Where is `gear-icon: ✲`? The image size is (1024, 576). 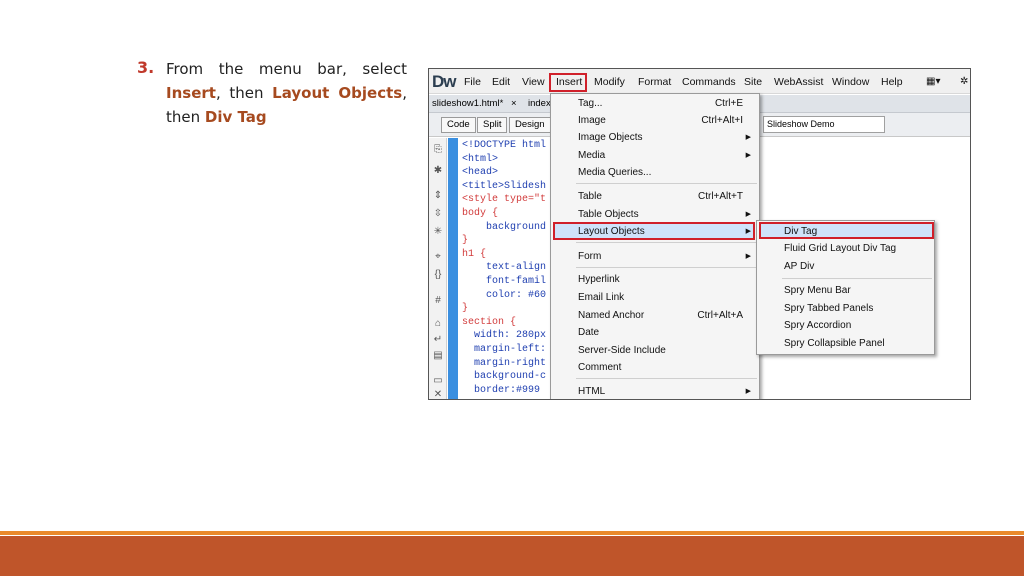
gear-icon: ✲ is located at coordinates (964, 81).